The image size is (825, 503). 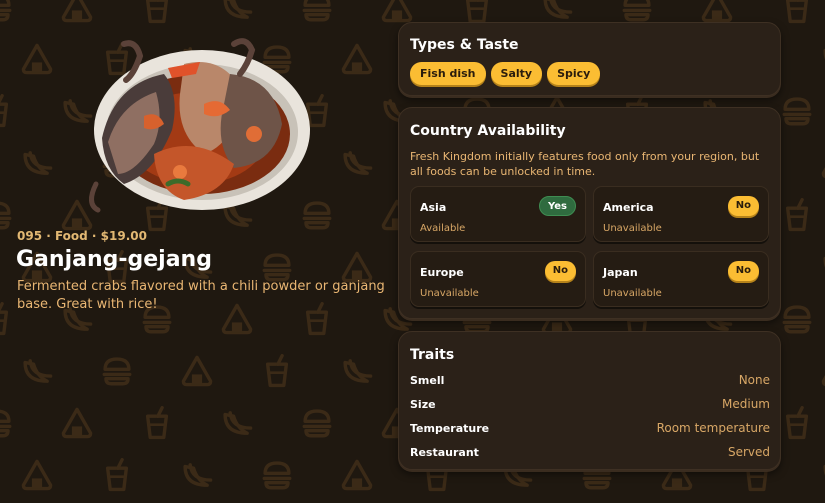 What do you see at coordinates (464, 45) in the screenshot?
I see `types-taste-title: Types & Taste` at bounding box center [464, 45].